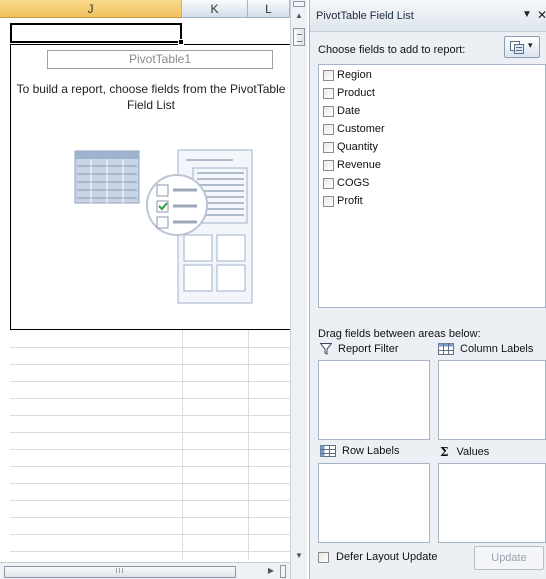  I want to click on sigma-icon: Σ, so click(444, 452).